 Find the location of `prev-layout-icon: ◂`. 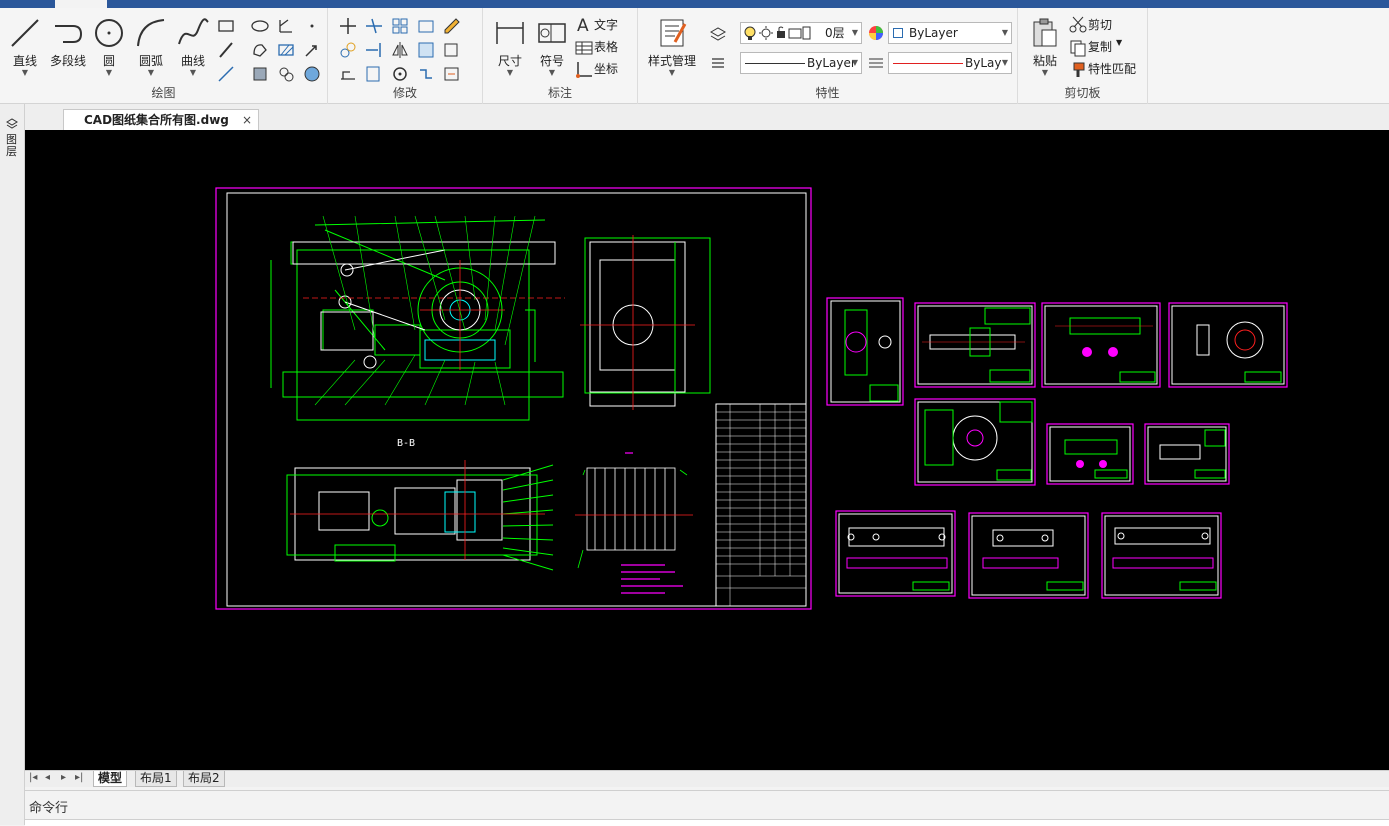

prev-layout-icon: ◂ is located at coordinates (47, 777).